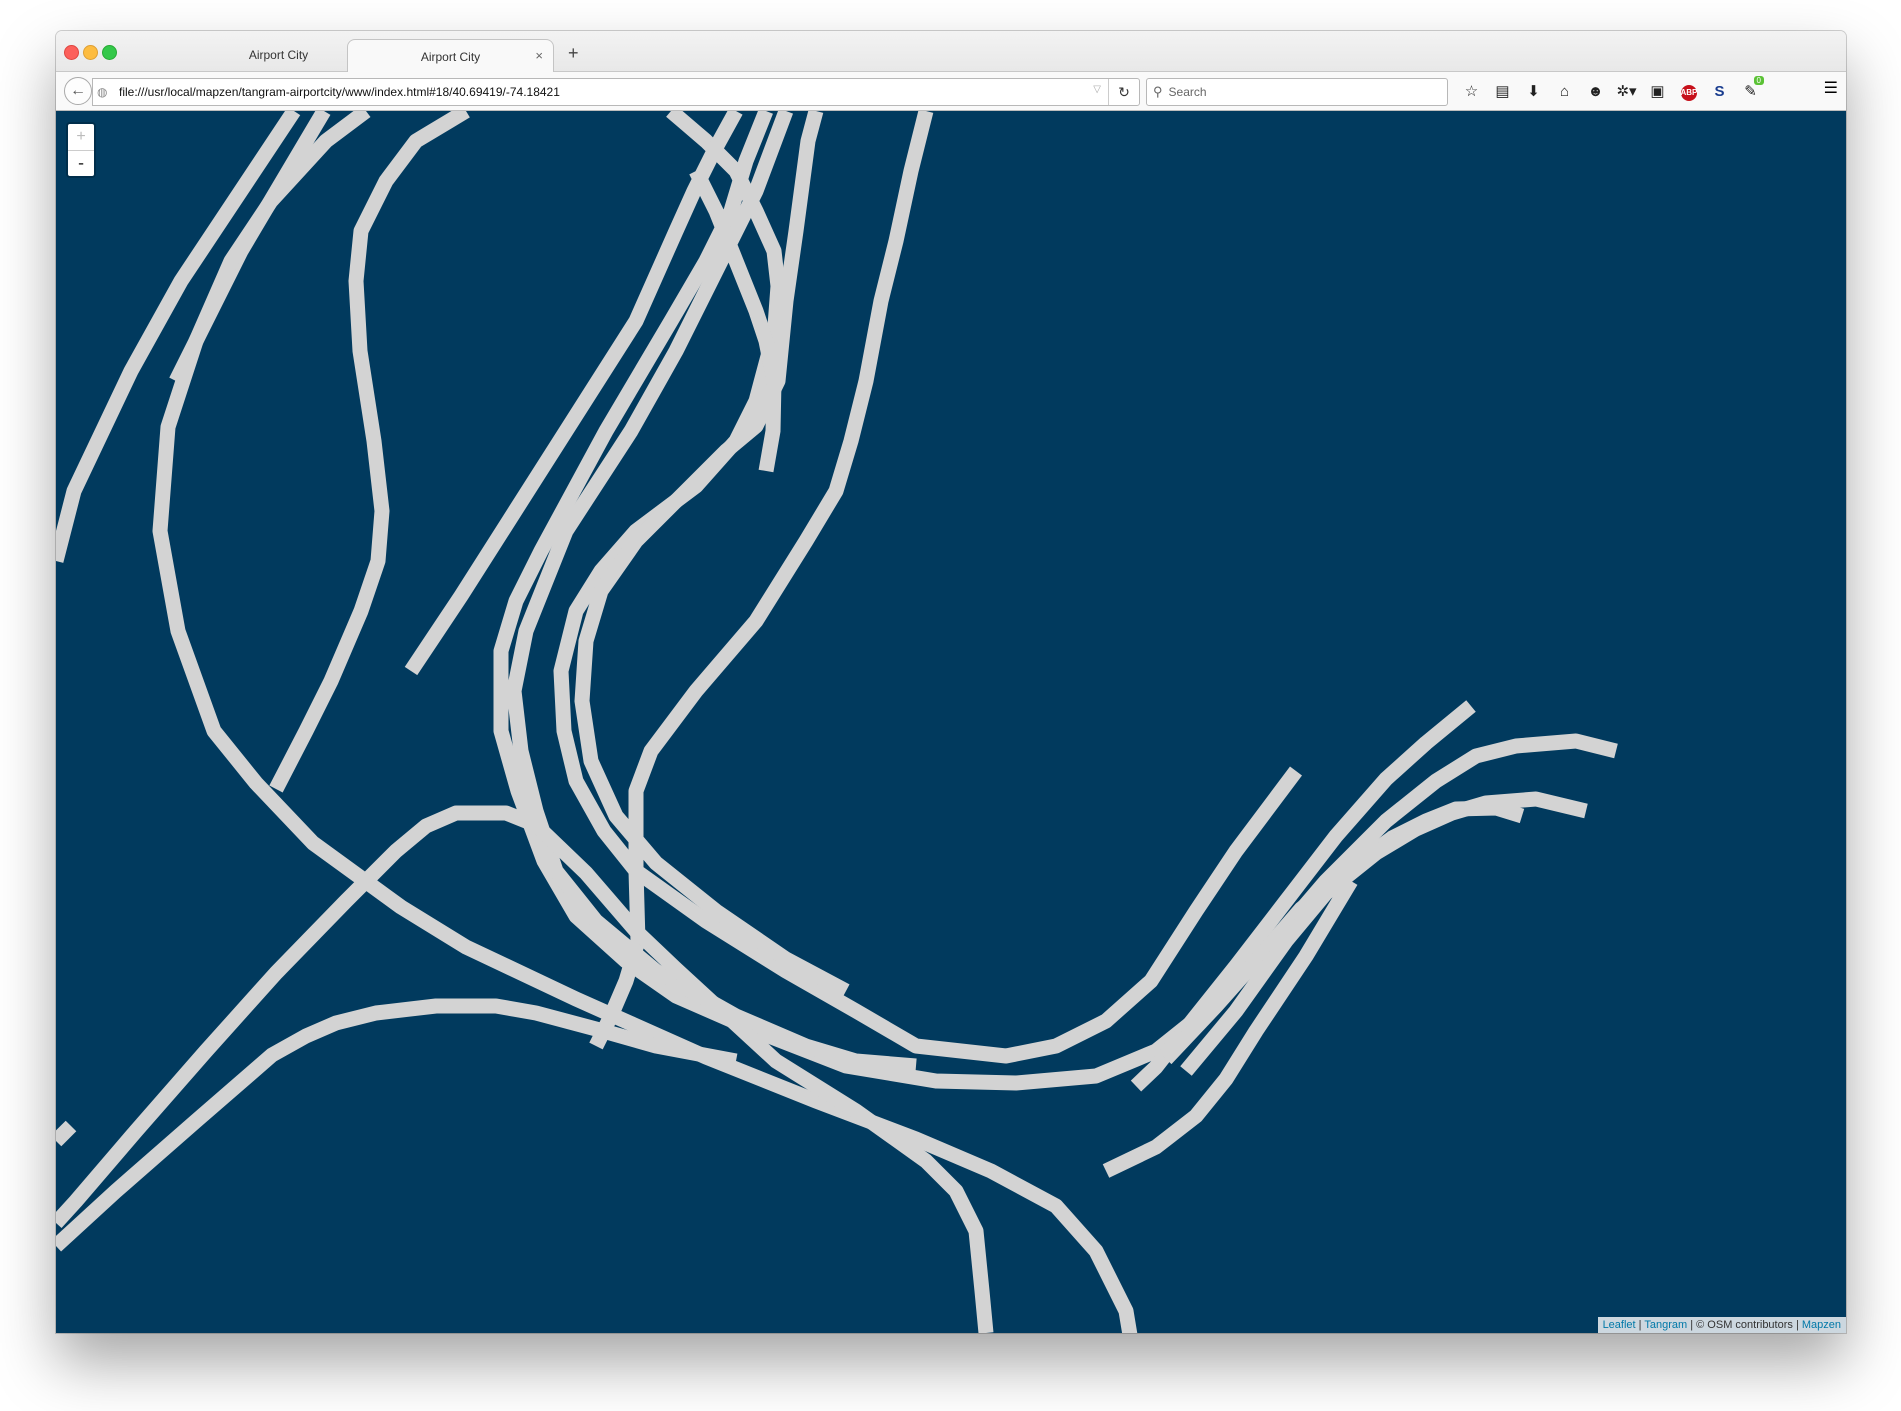  I want to click on s-extension-icon: S, so click(1719, 91).